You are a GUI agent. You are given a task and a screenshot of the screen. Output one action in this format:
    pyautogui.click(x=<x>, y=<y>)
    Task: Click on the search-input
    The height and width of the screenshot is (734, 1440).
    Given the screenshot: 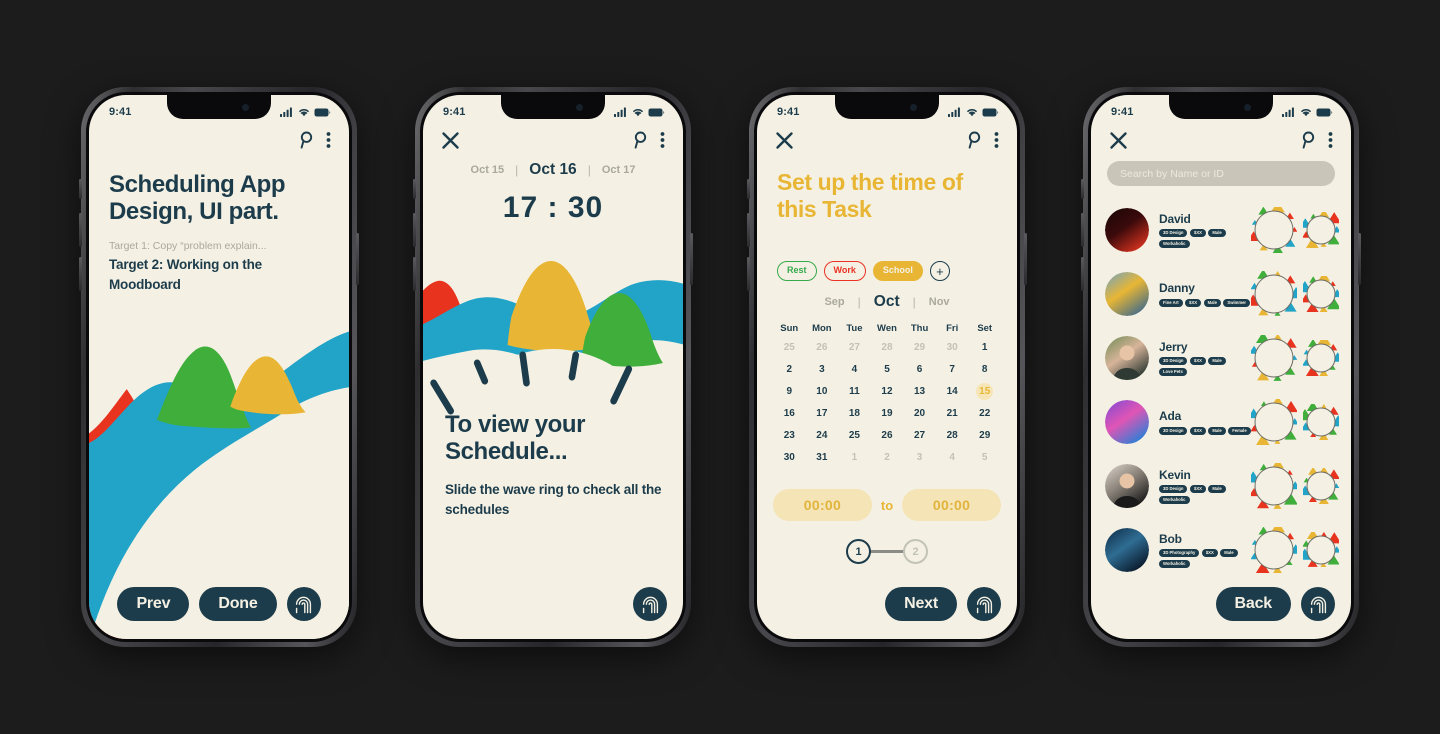 What is the action you would take?
    pyautogui.click(x=1221, y=173)
    